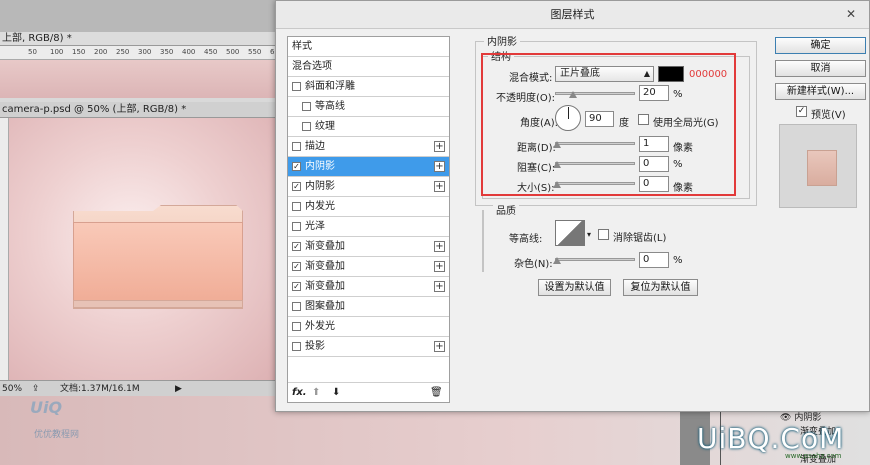  Describe the element at coordinates (100, 389) in the screenshot. I see `doc-size: 文档:1.37M/16.1M` at that location.